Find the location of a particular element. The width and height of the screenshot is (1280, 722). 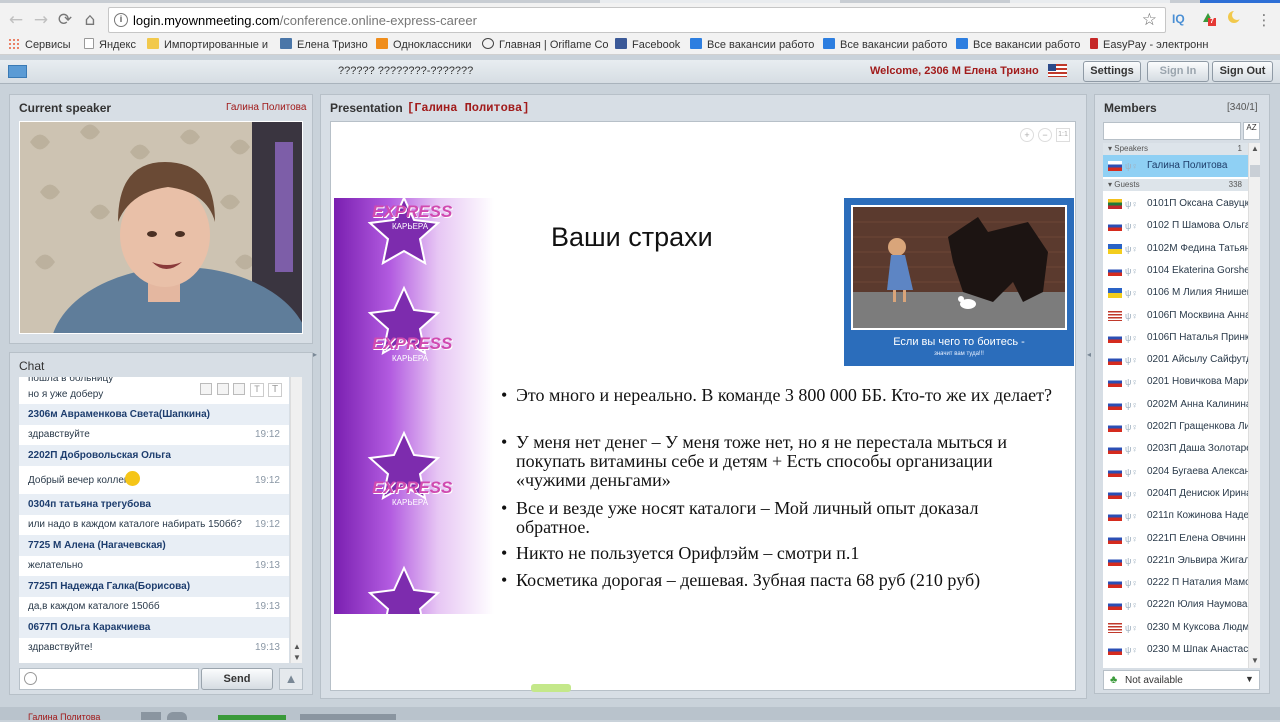

language-flag-icon is located at coordinates (1057, 70).